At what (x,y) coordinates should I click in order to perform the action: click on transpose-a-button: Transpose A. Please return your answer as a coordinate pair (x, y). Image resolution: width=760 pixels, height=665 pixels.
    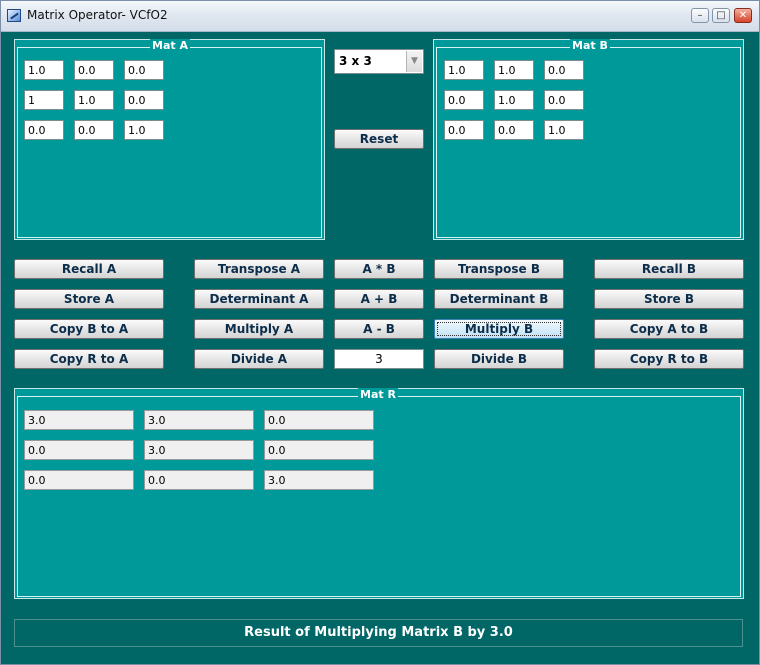
    Looking at the image, I should click on (259, 269).